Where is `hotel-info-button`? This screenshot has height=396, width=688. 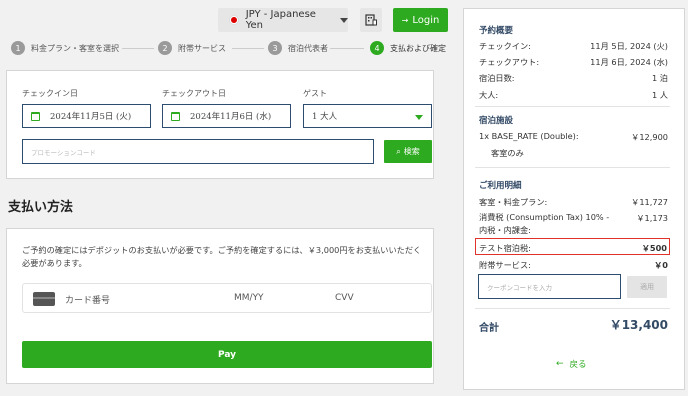 hotel-info-button is located at coordinates (371, 20).